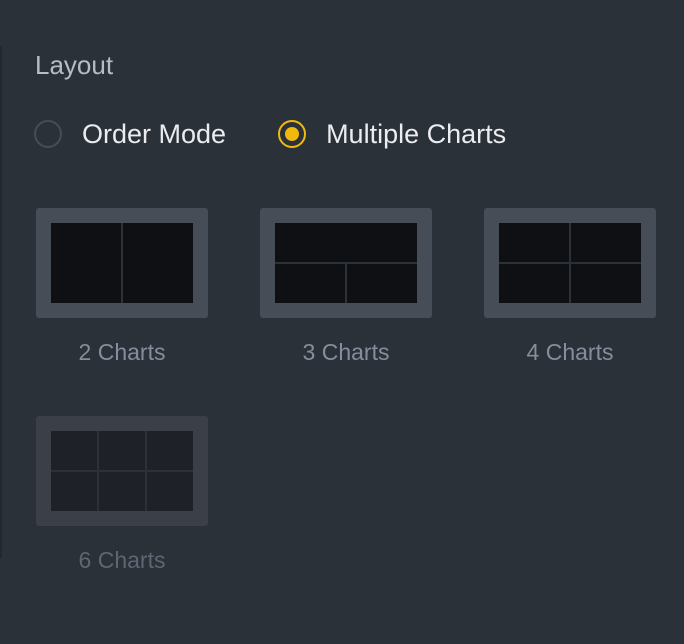  I want to click on layout-option-label: 3 Charts, so click(346, 352).